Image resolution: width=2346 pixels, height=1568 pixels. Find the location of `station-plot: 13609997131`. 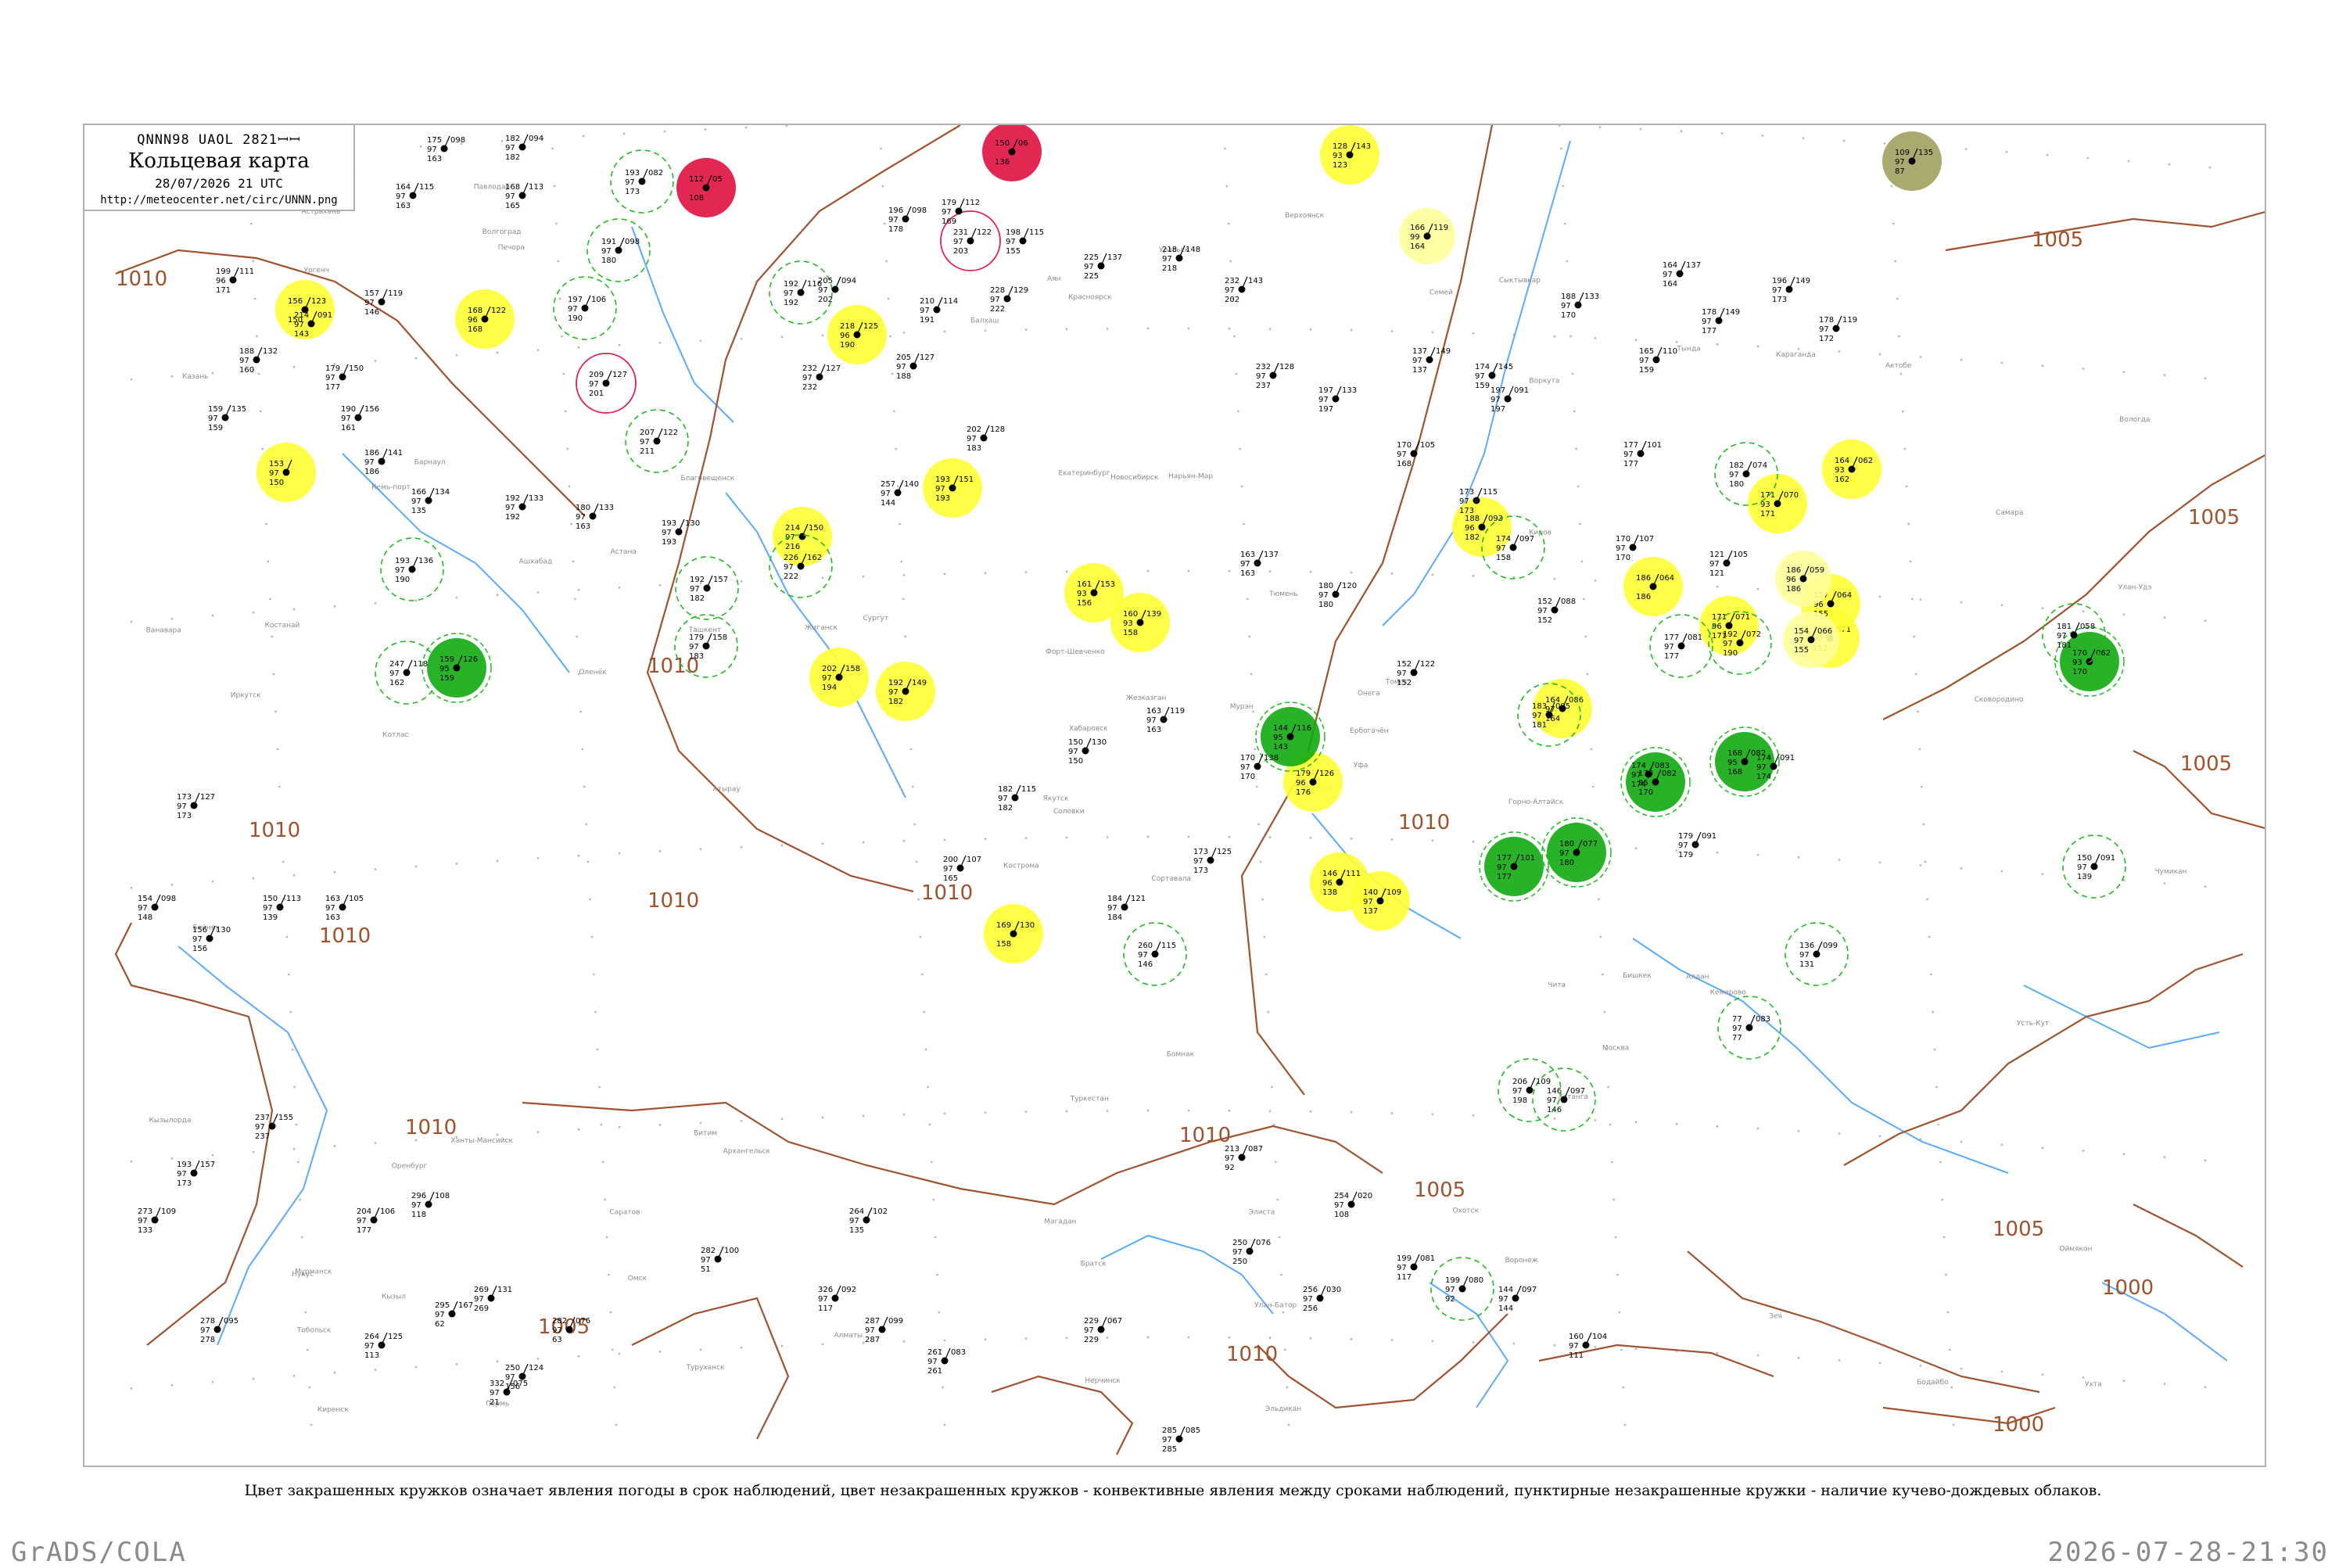

station-plot: 13609997131 is located at coordinates (1819, 955).